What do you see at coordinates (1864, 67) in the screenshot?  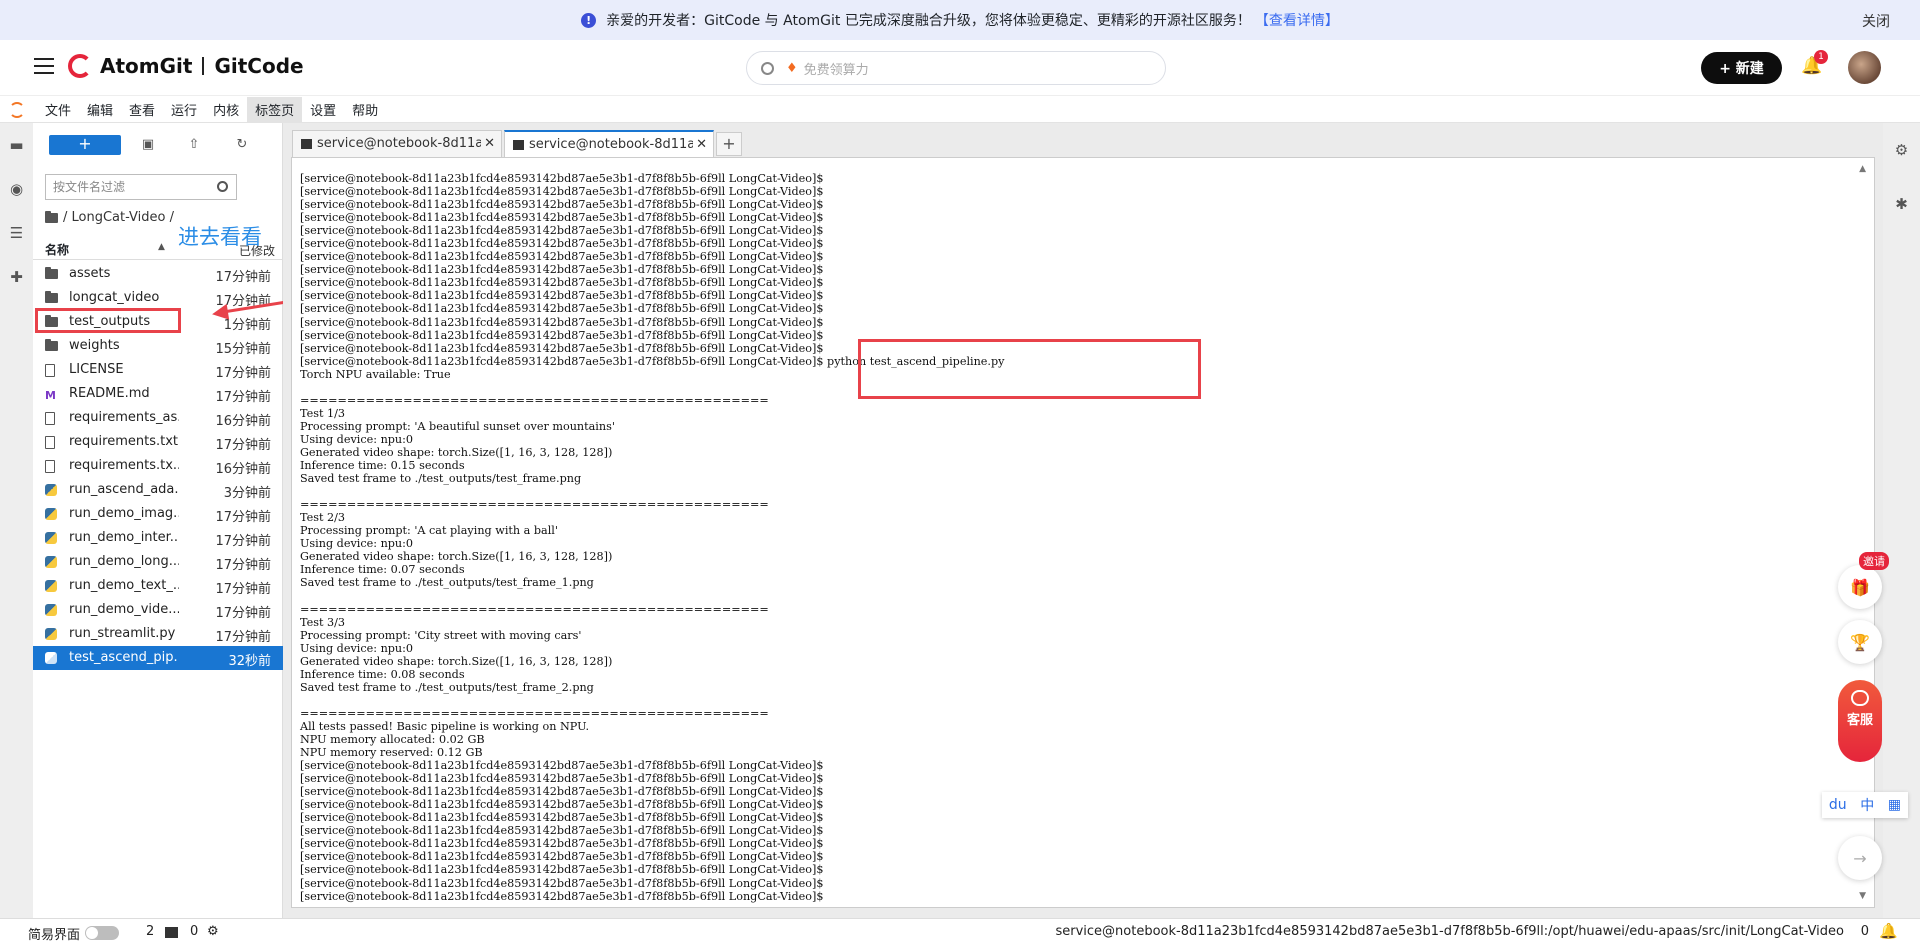 I see `avatar` at bounding box center [1864, 67].